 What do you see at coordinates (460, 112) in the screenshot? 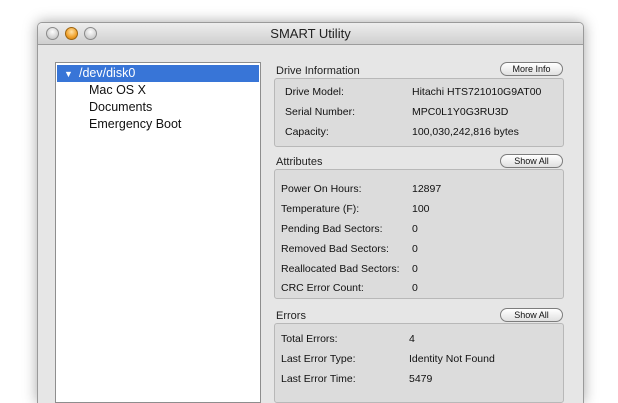
I see `serial-number-value: MPC0L1Y0G3RU3D` at bounding box center [460, 112].